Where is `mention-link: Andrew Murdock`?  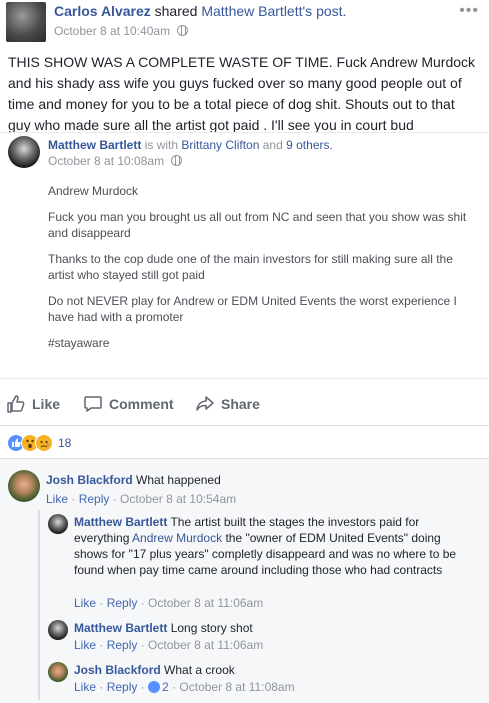
mention-link: Andrew Murdock is located at coordinates (177, 538).